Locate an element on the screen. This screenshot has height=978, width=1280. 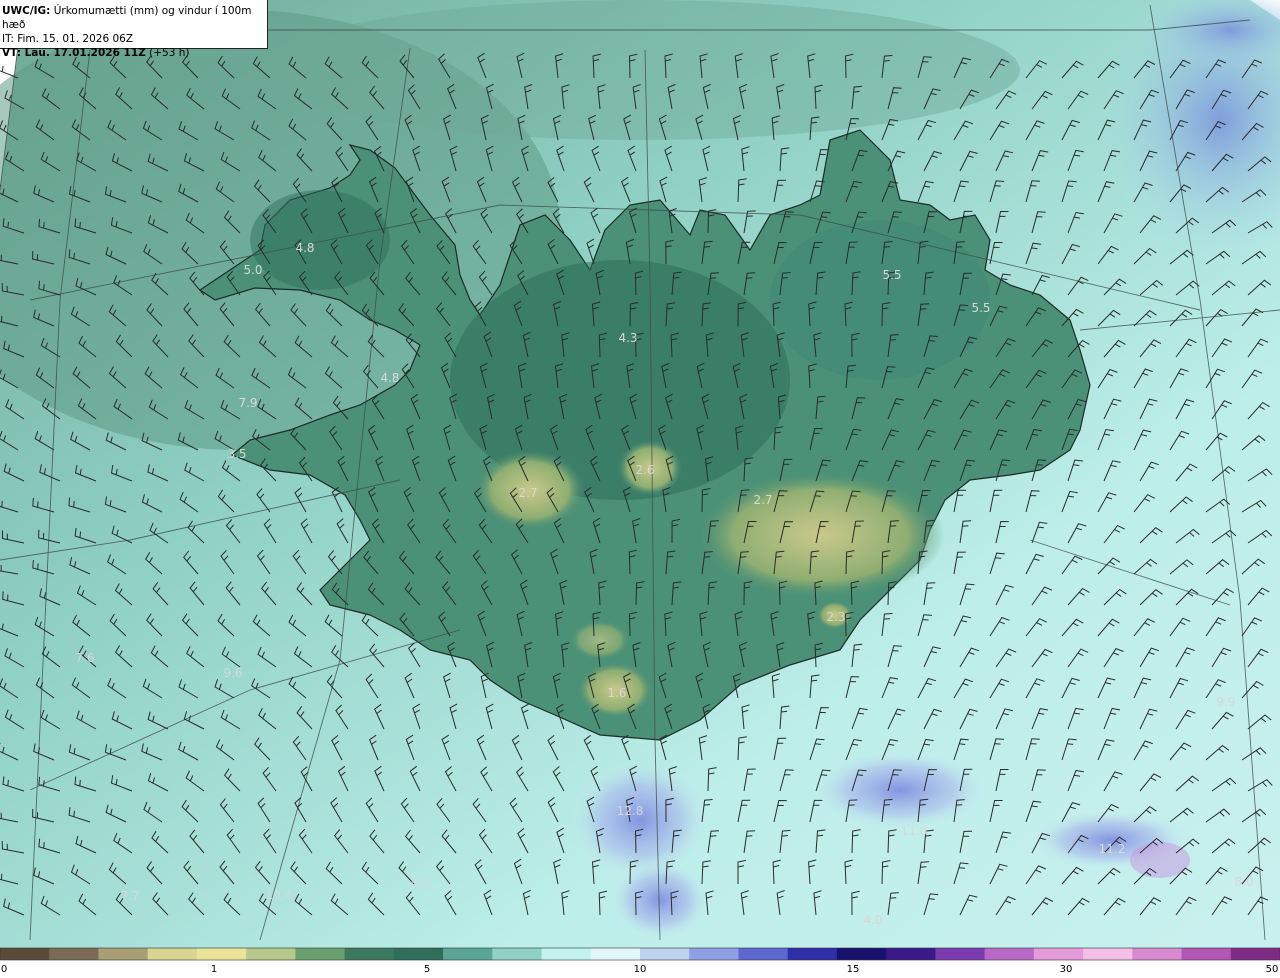
field-value-label: 4.3 is located at coordinates (627, 338).